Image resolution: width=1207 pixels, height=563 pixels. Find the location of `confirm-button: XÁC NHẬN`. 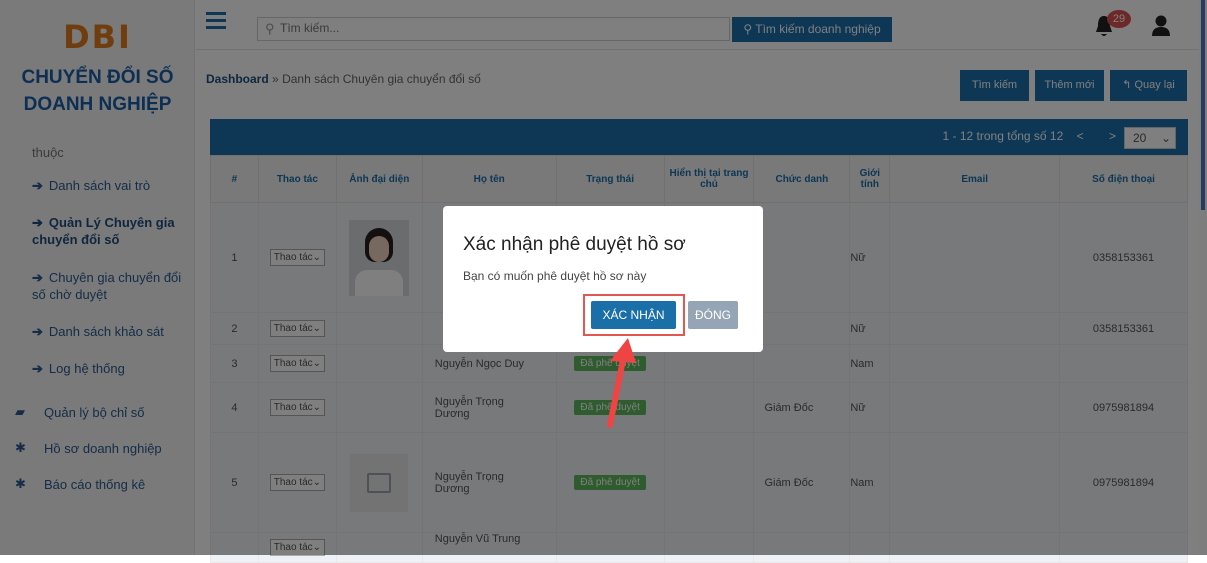

confirm-button: XÁC NHẬN is located at coordinates (633, 315).